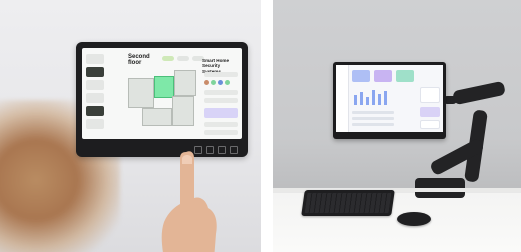 This screenshot has height=252, width=521. I want to click on mouse, so click(414, 219).